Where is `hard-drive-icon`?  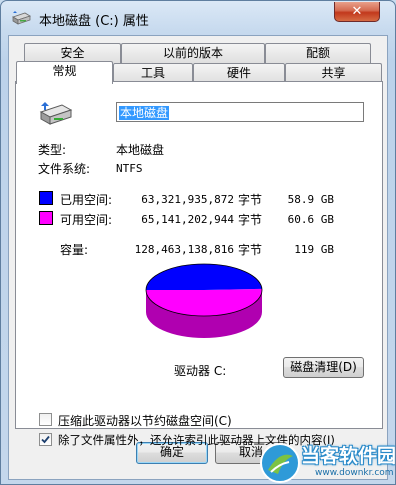
hard-drive-icon is located at coordinates (56, 114).